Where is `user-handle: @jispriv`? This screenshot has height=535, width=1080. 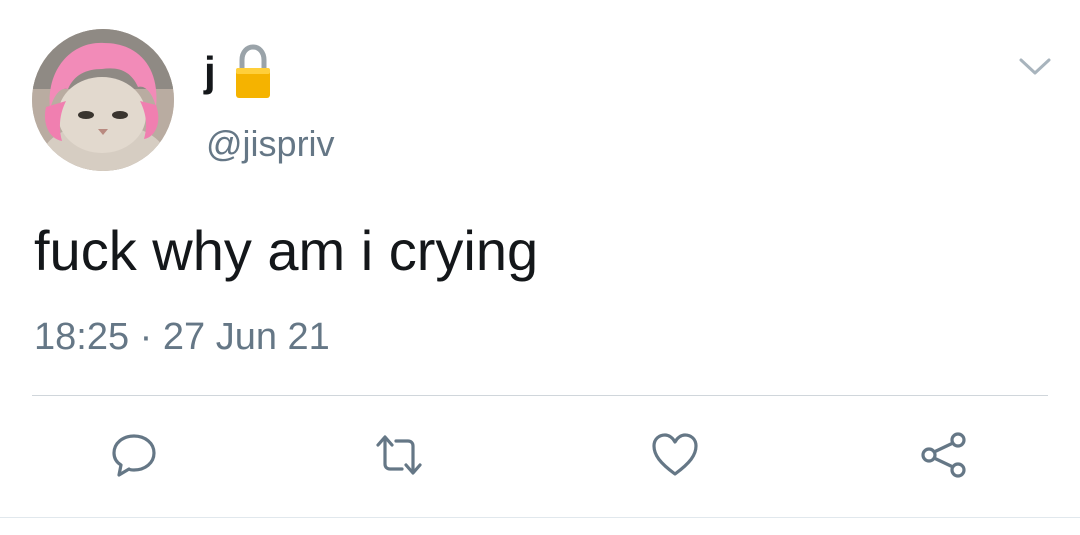 user-handle: @jispriv is located at coordinates (270, 144).